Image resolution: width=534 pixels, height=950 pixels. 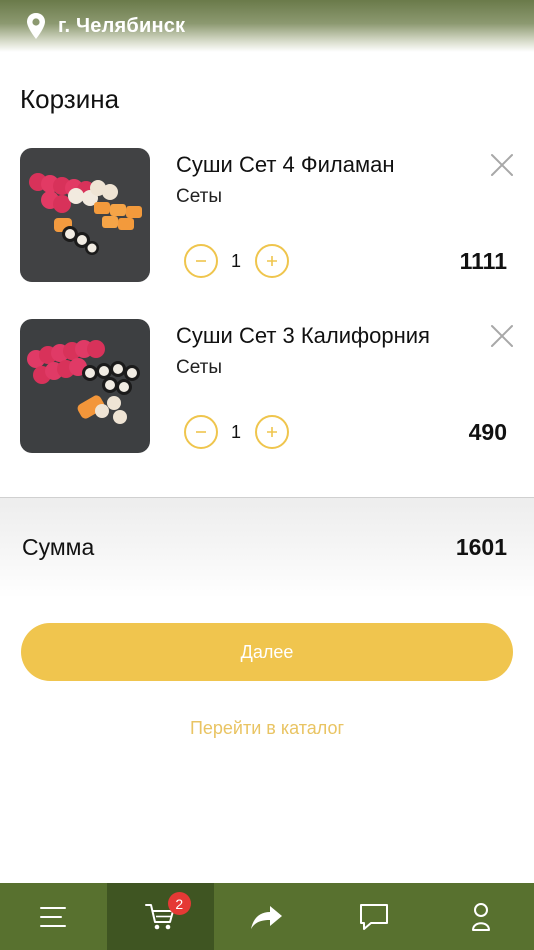 I want to click on chat-icon, so click(x=373, y=916).